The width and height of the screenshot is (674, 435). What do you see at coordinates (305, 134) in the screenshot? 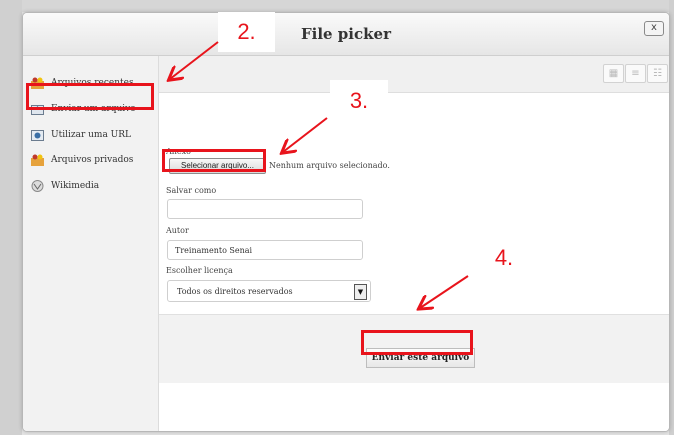
I see `arrow-step3` at bounding box center [305, 134].